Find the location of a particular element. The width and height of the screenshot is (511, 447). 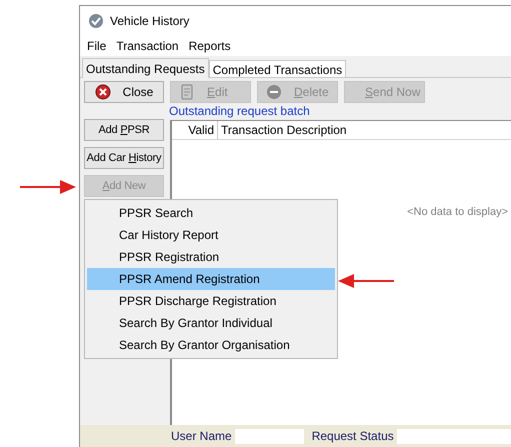

menu-item: Reports is located at coordinates (210, 46).